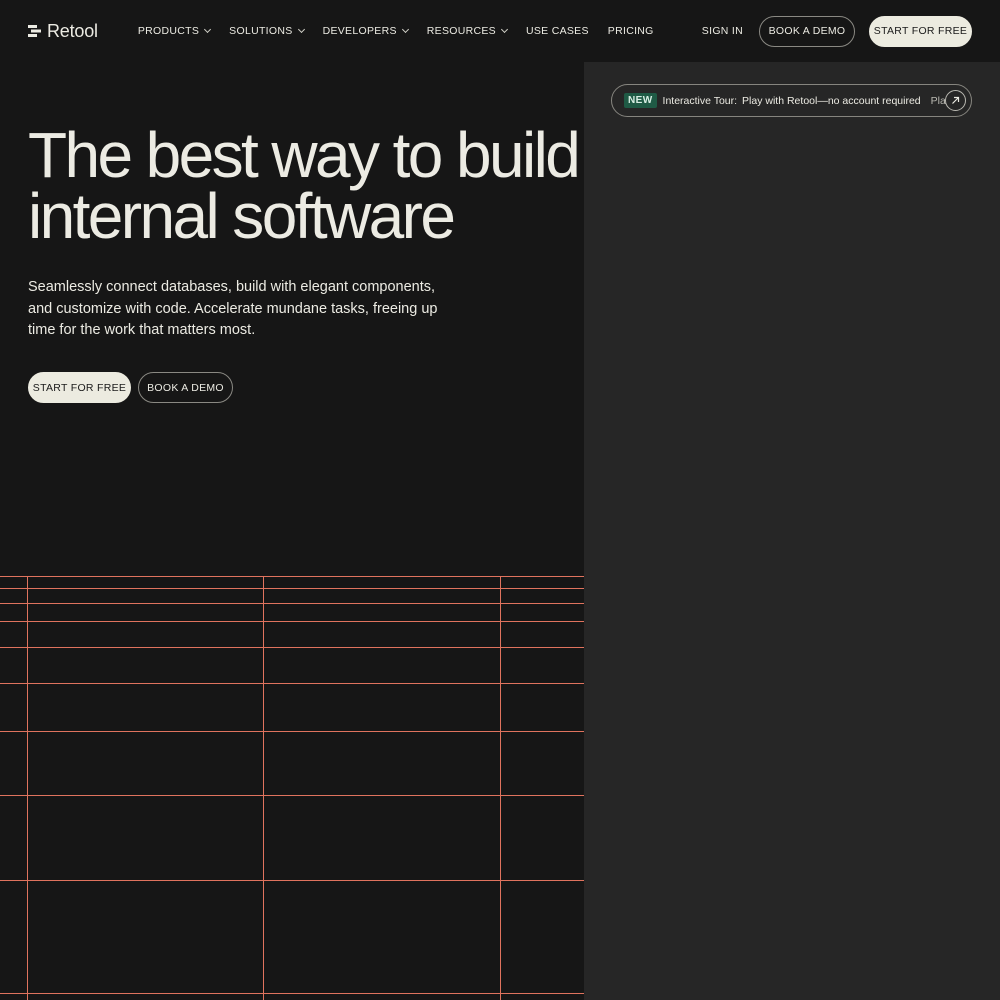  What do you see at coordinates (359, 31) in the screenshot?
I see `nav-item-label: DEVELOPERS` at bounding box center [359, 31].